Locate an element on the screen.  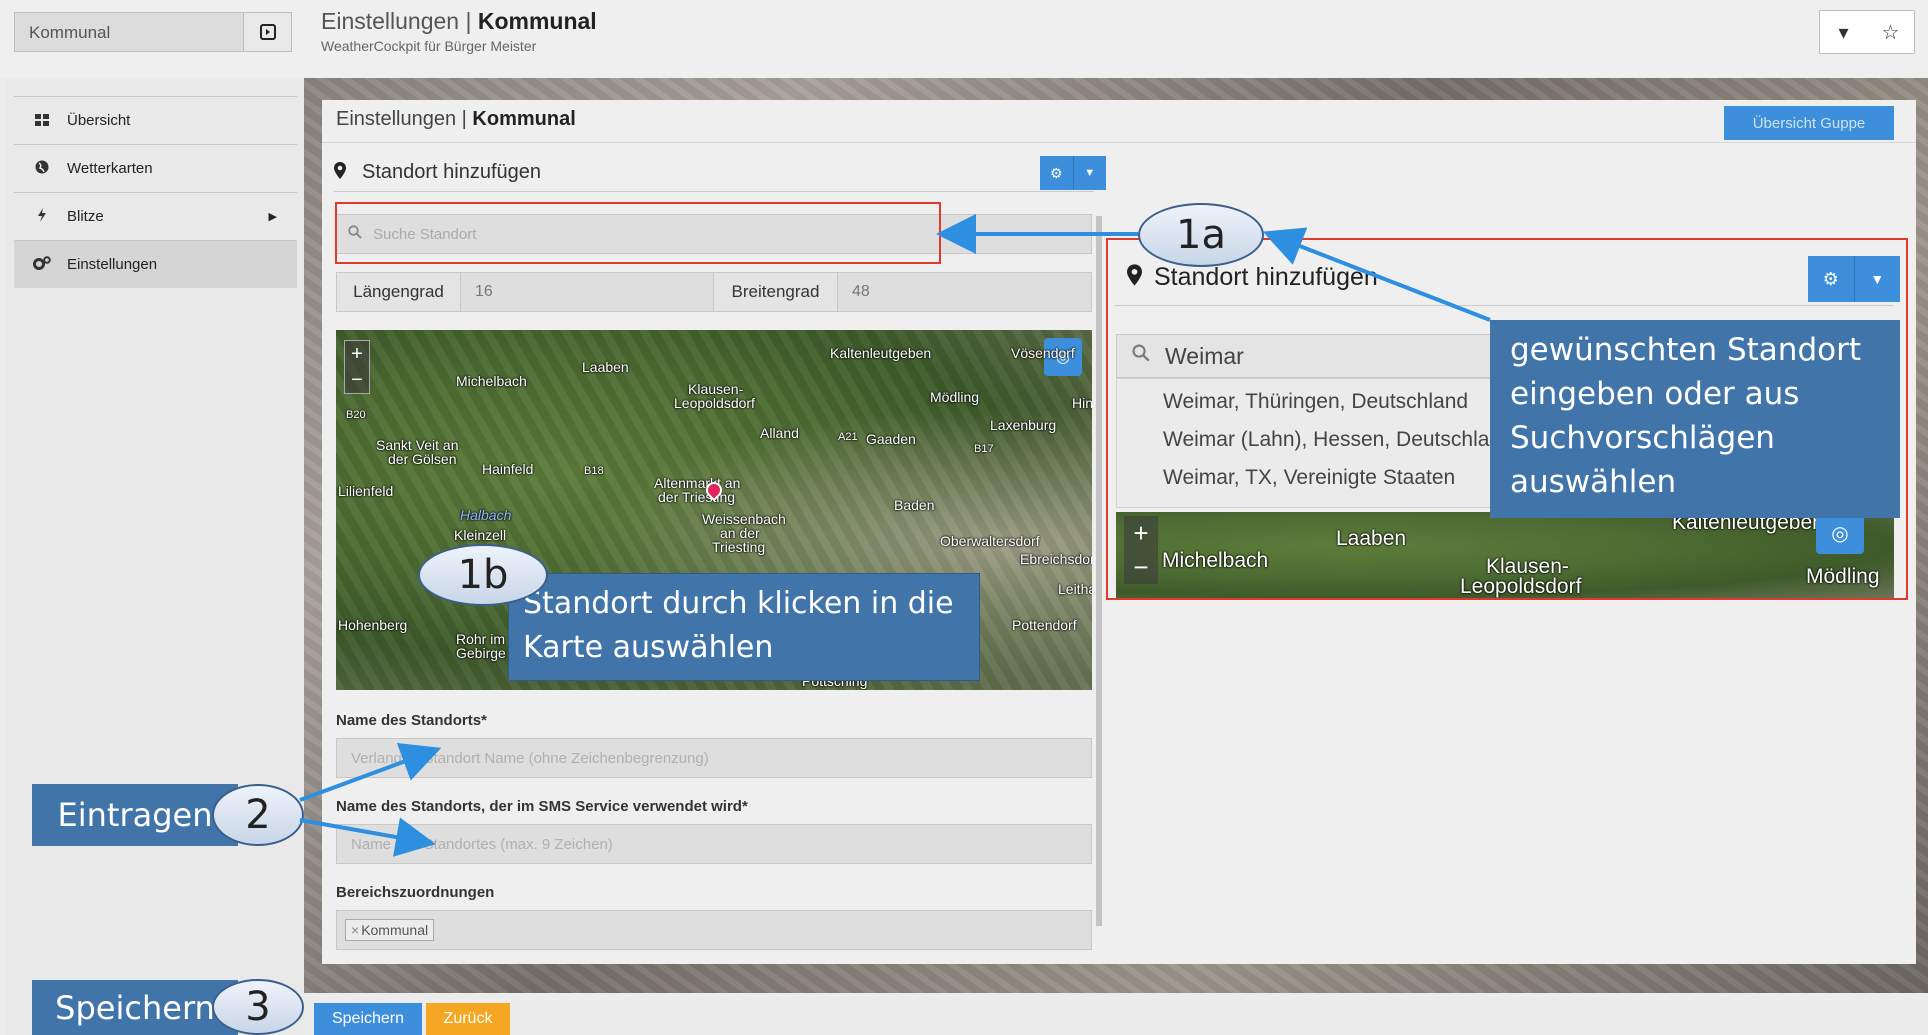
search-highlight-frame is located at coordinates (638, 233).